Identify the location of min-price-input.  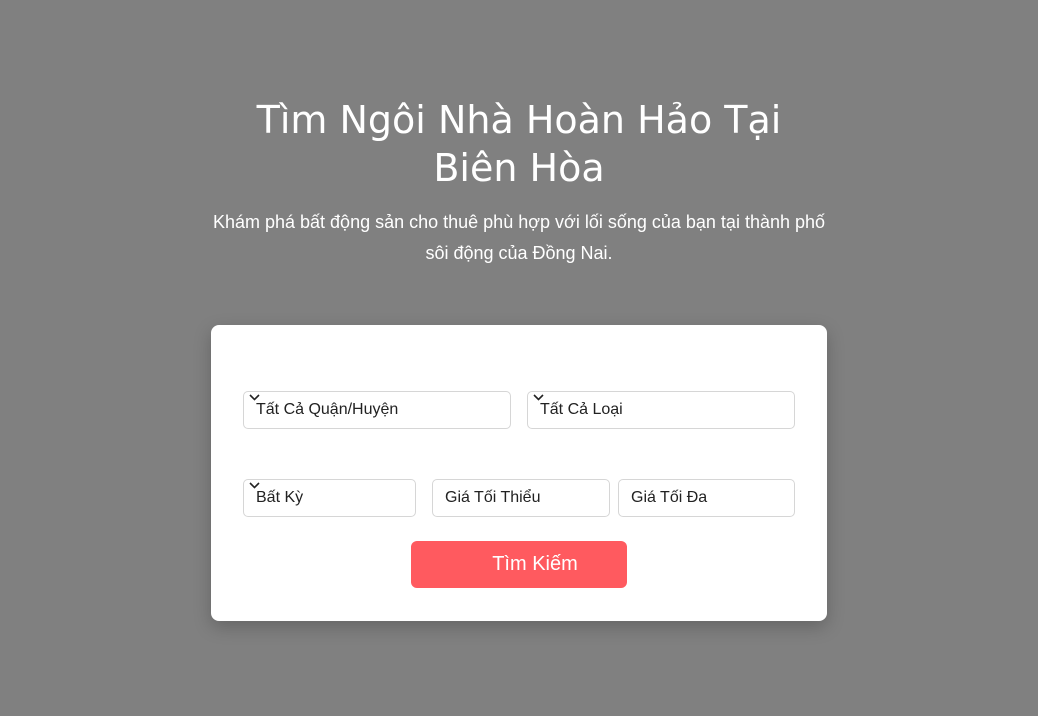
(521, 498).